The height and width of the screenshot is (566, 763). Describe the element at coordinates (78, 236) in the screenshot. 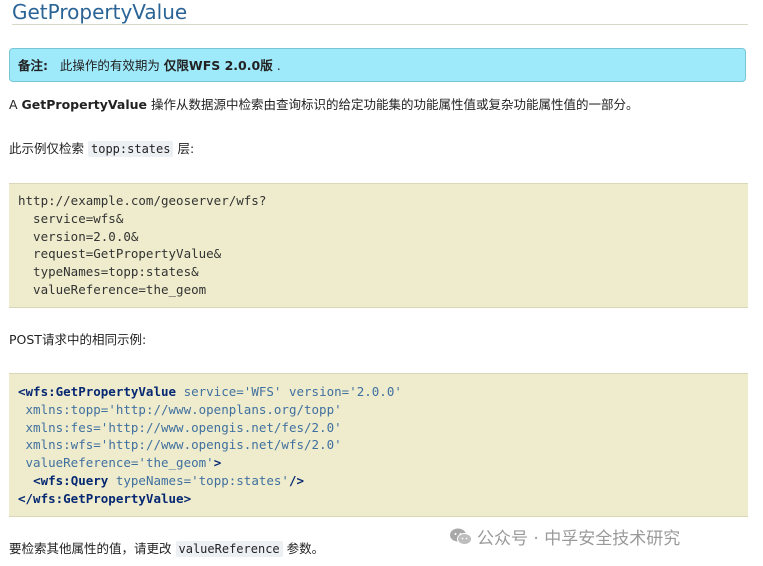

I see `code-line: version=2.0.0&` at that location.